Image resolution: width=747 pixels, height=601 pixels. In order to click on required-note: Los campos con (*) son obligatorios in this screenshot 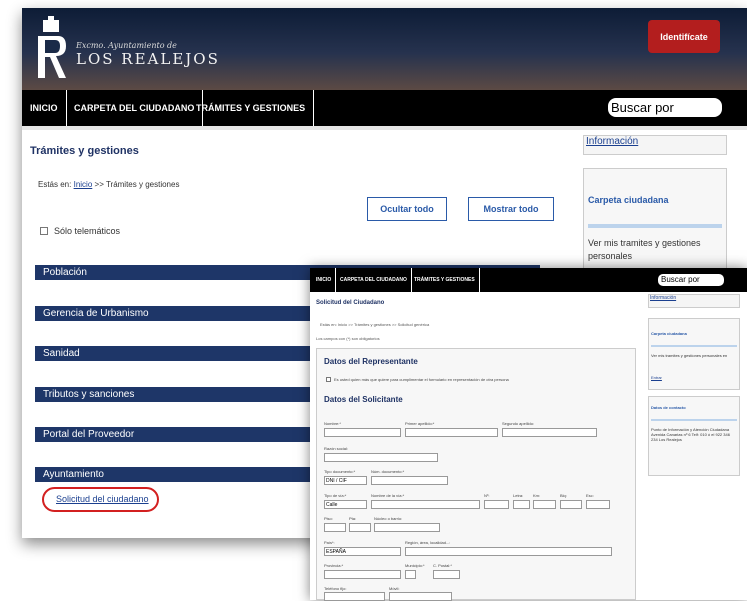, I will do `click(348, 338)`.